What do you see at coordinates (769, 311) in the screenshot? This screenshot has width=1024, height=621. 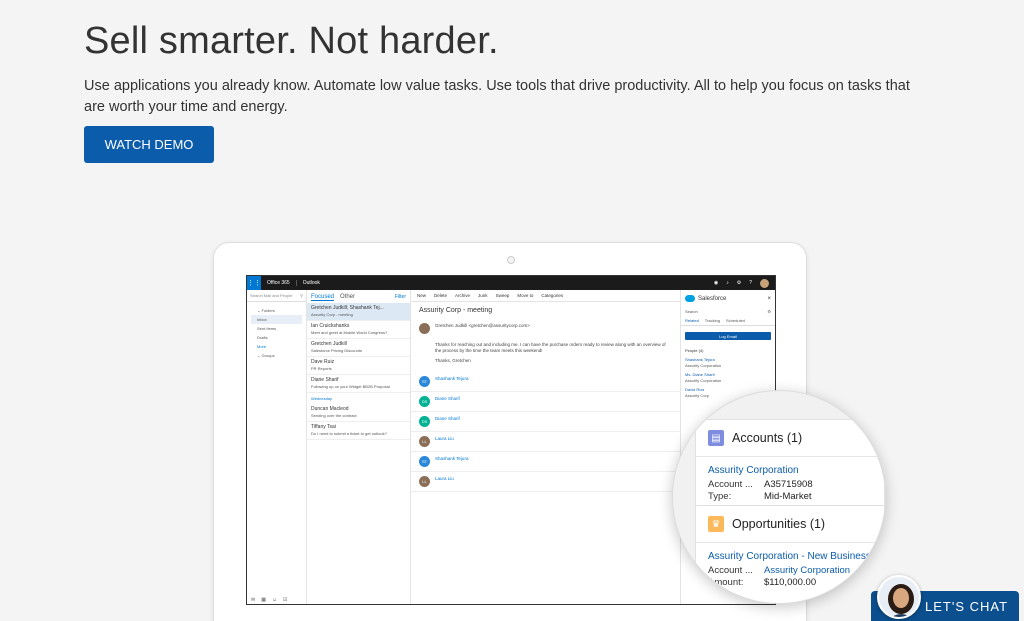 I see `sf-tools-icon: ⚙` at bounding box center [769, 311].